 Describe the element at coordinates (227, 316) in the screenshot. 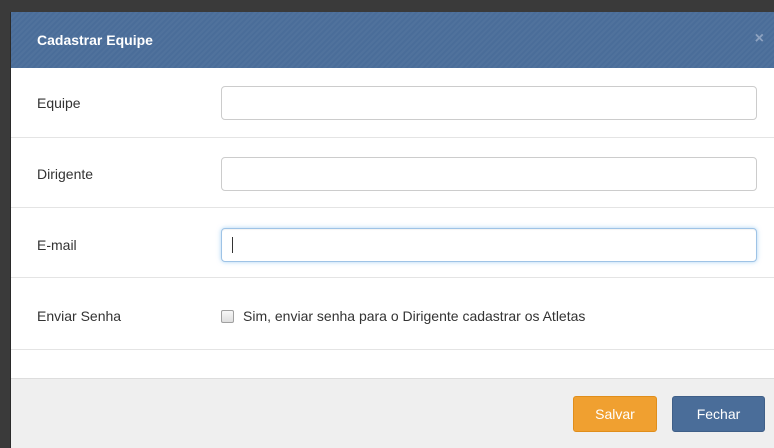

I see `send-password-checkbox` at that location.